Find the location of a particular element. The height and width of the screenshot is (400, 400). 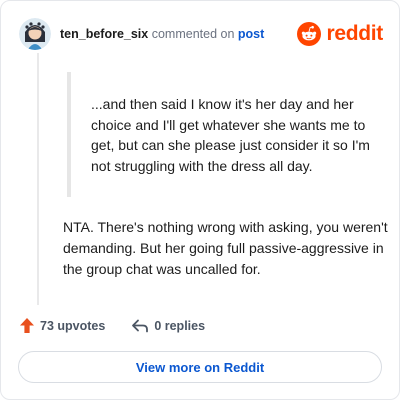

reply-arrow-icon is located at coordinates (140, 325).